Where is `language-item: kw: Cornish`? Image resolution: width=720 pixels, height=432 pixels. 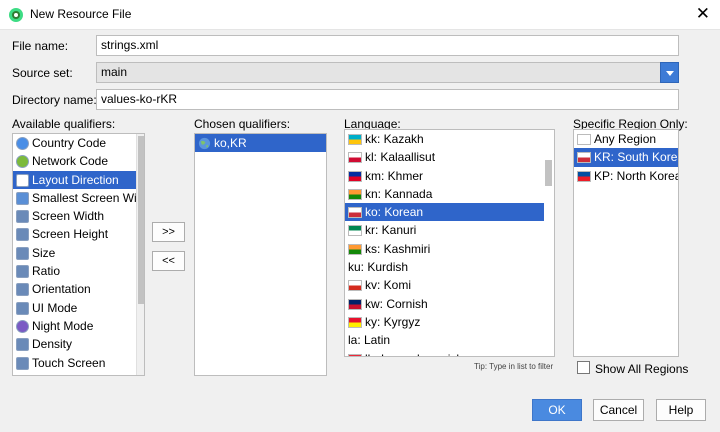 language-item: kw: Cornish is located at coordinates (444, 304).